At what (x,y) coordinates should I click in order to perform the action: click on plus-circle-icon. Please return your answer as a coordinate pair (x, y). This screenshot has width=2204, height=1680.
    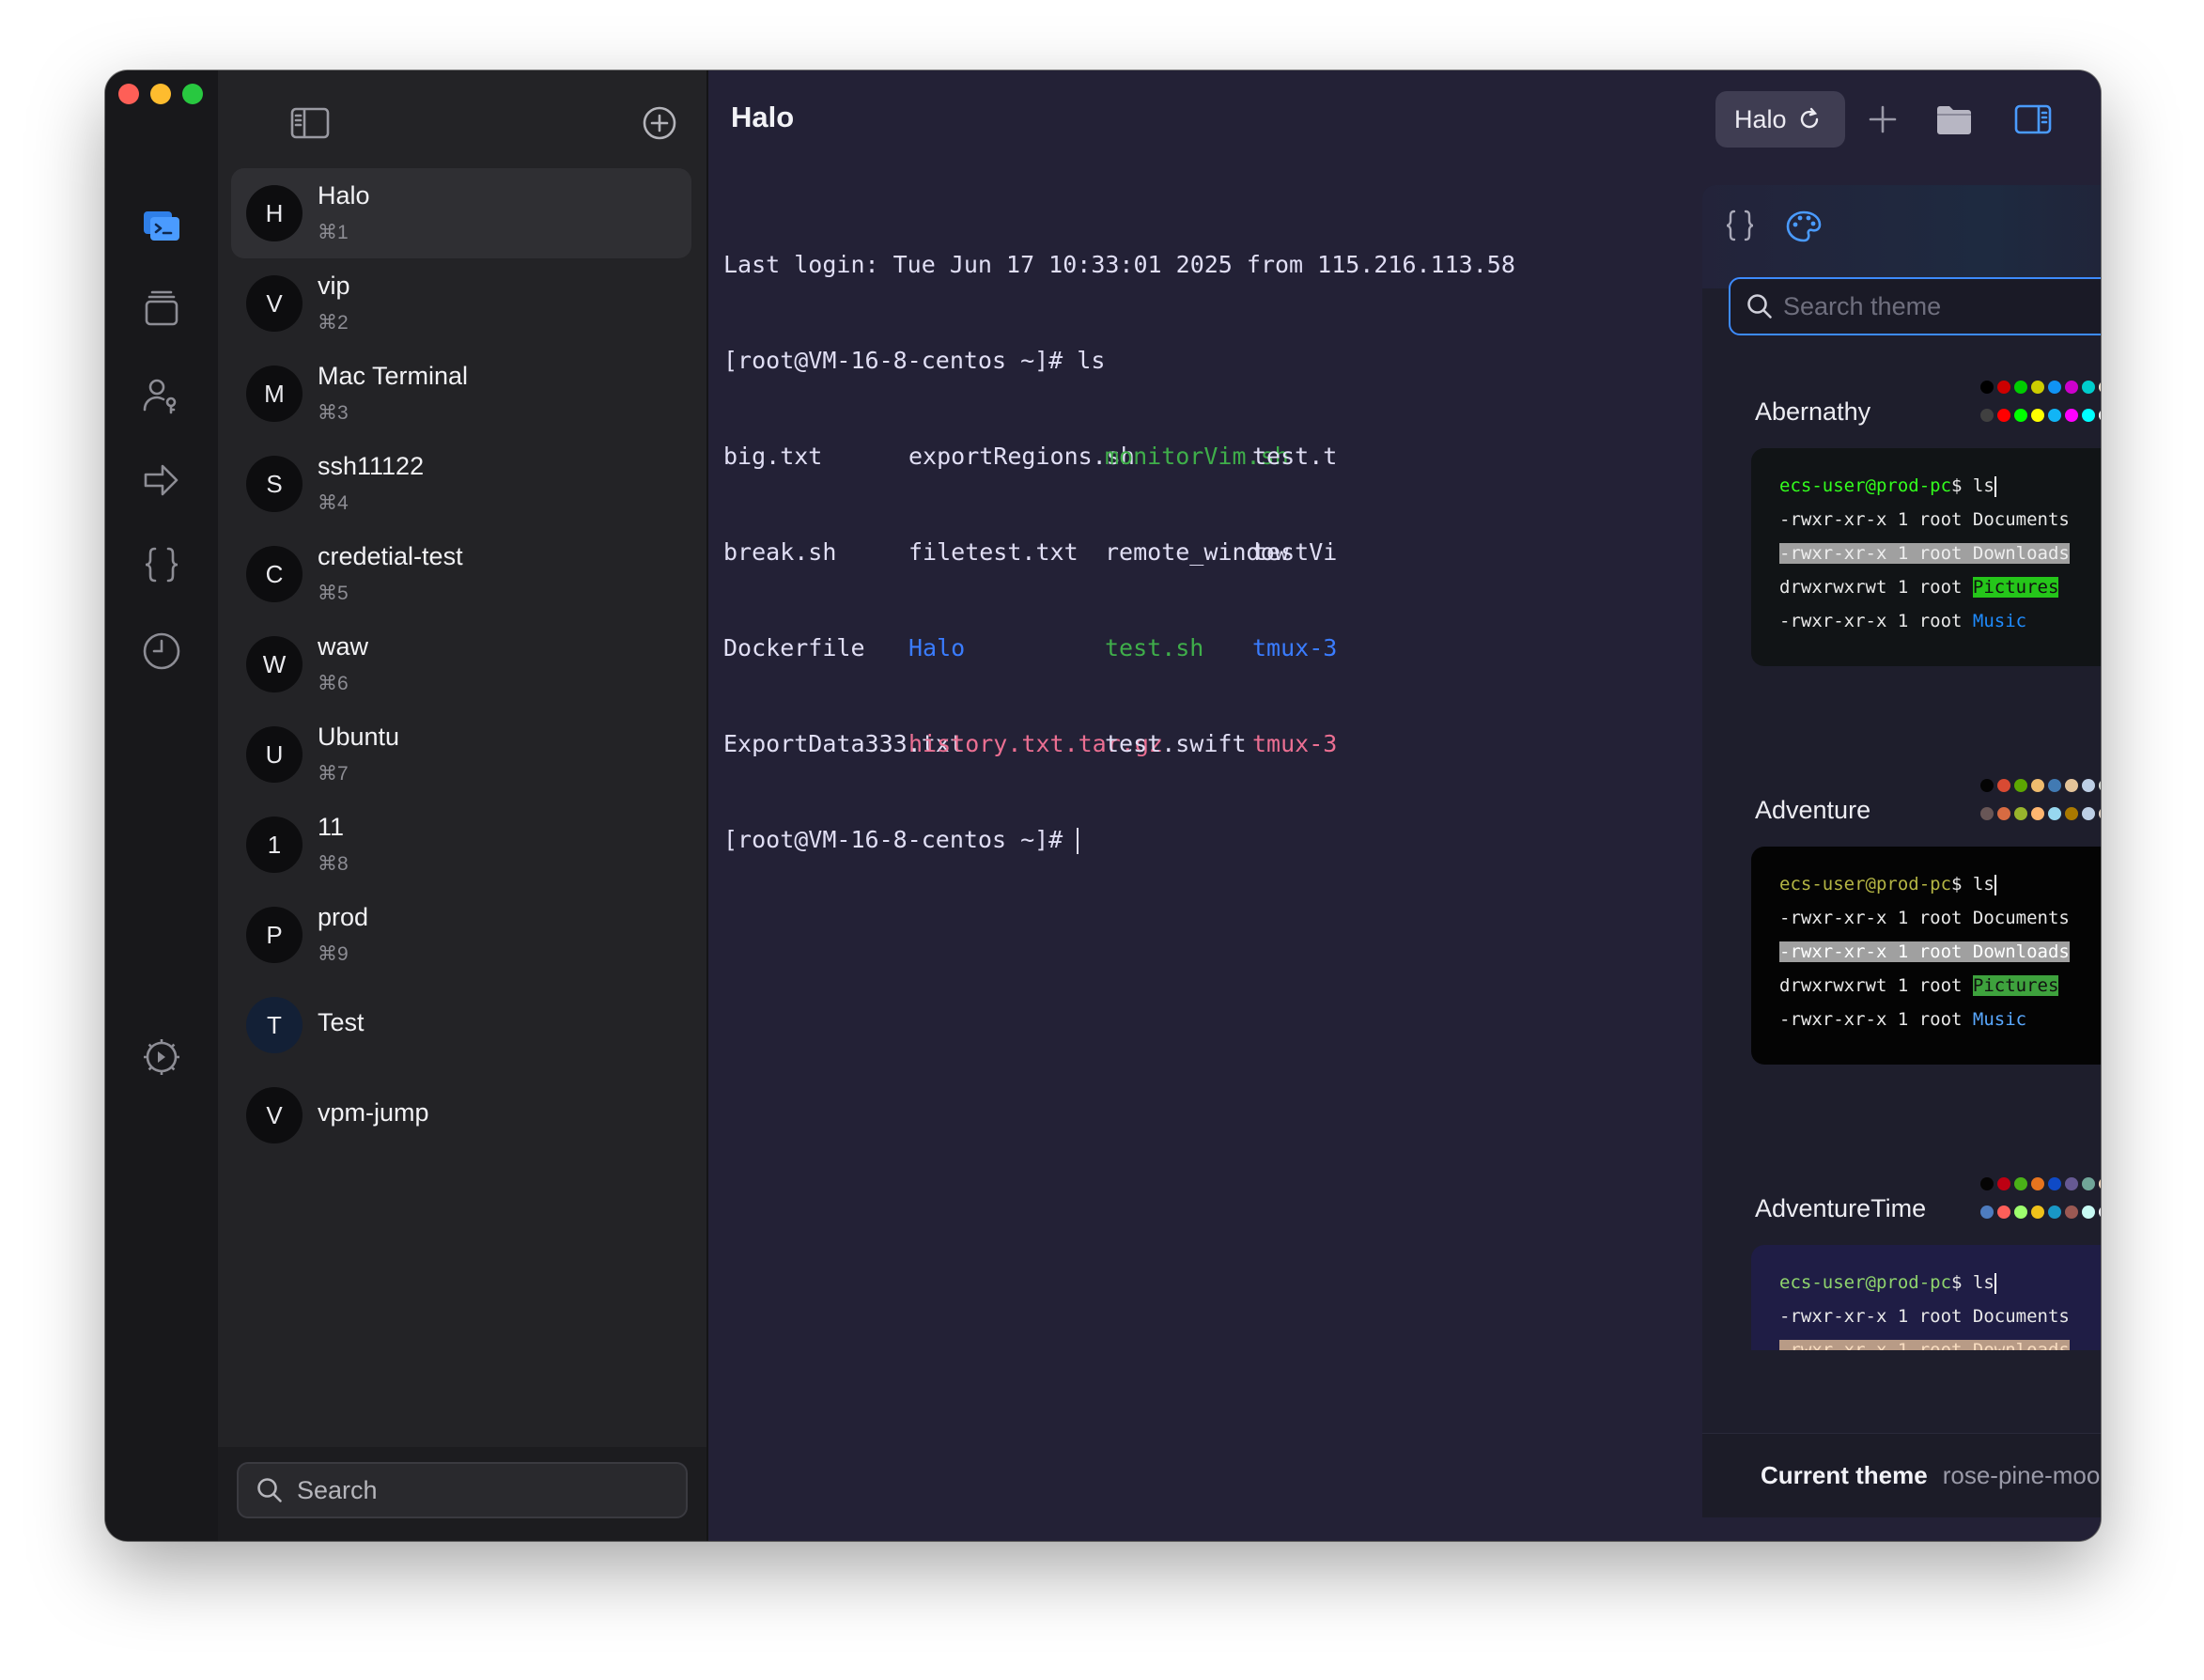
    Looking at the image, I should click on (659, 123).